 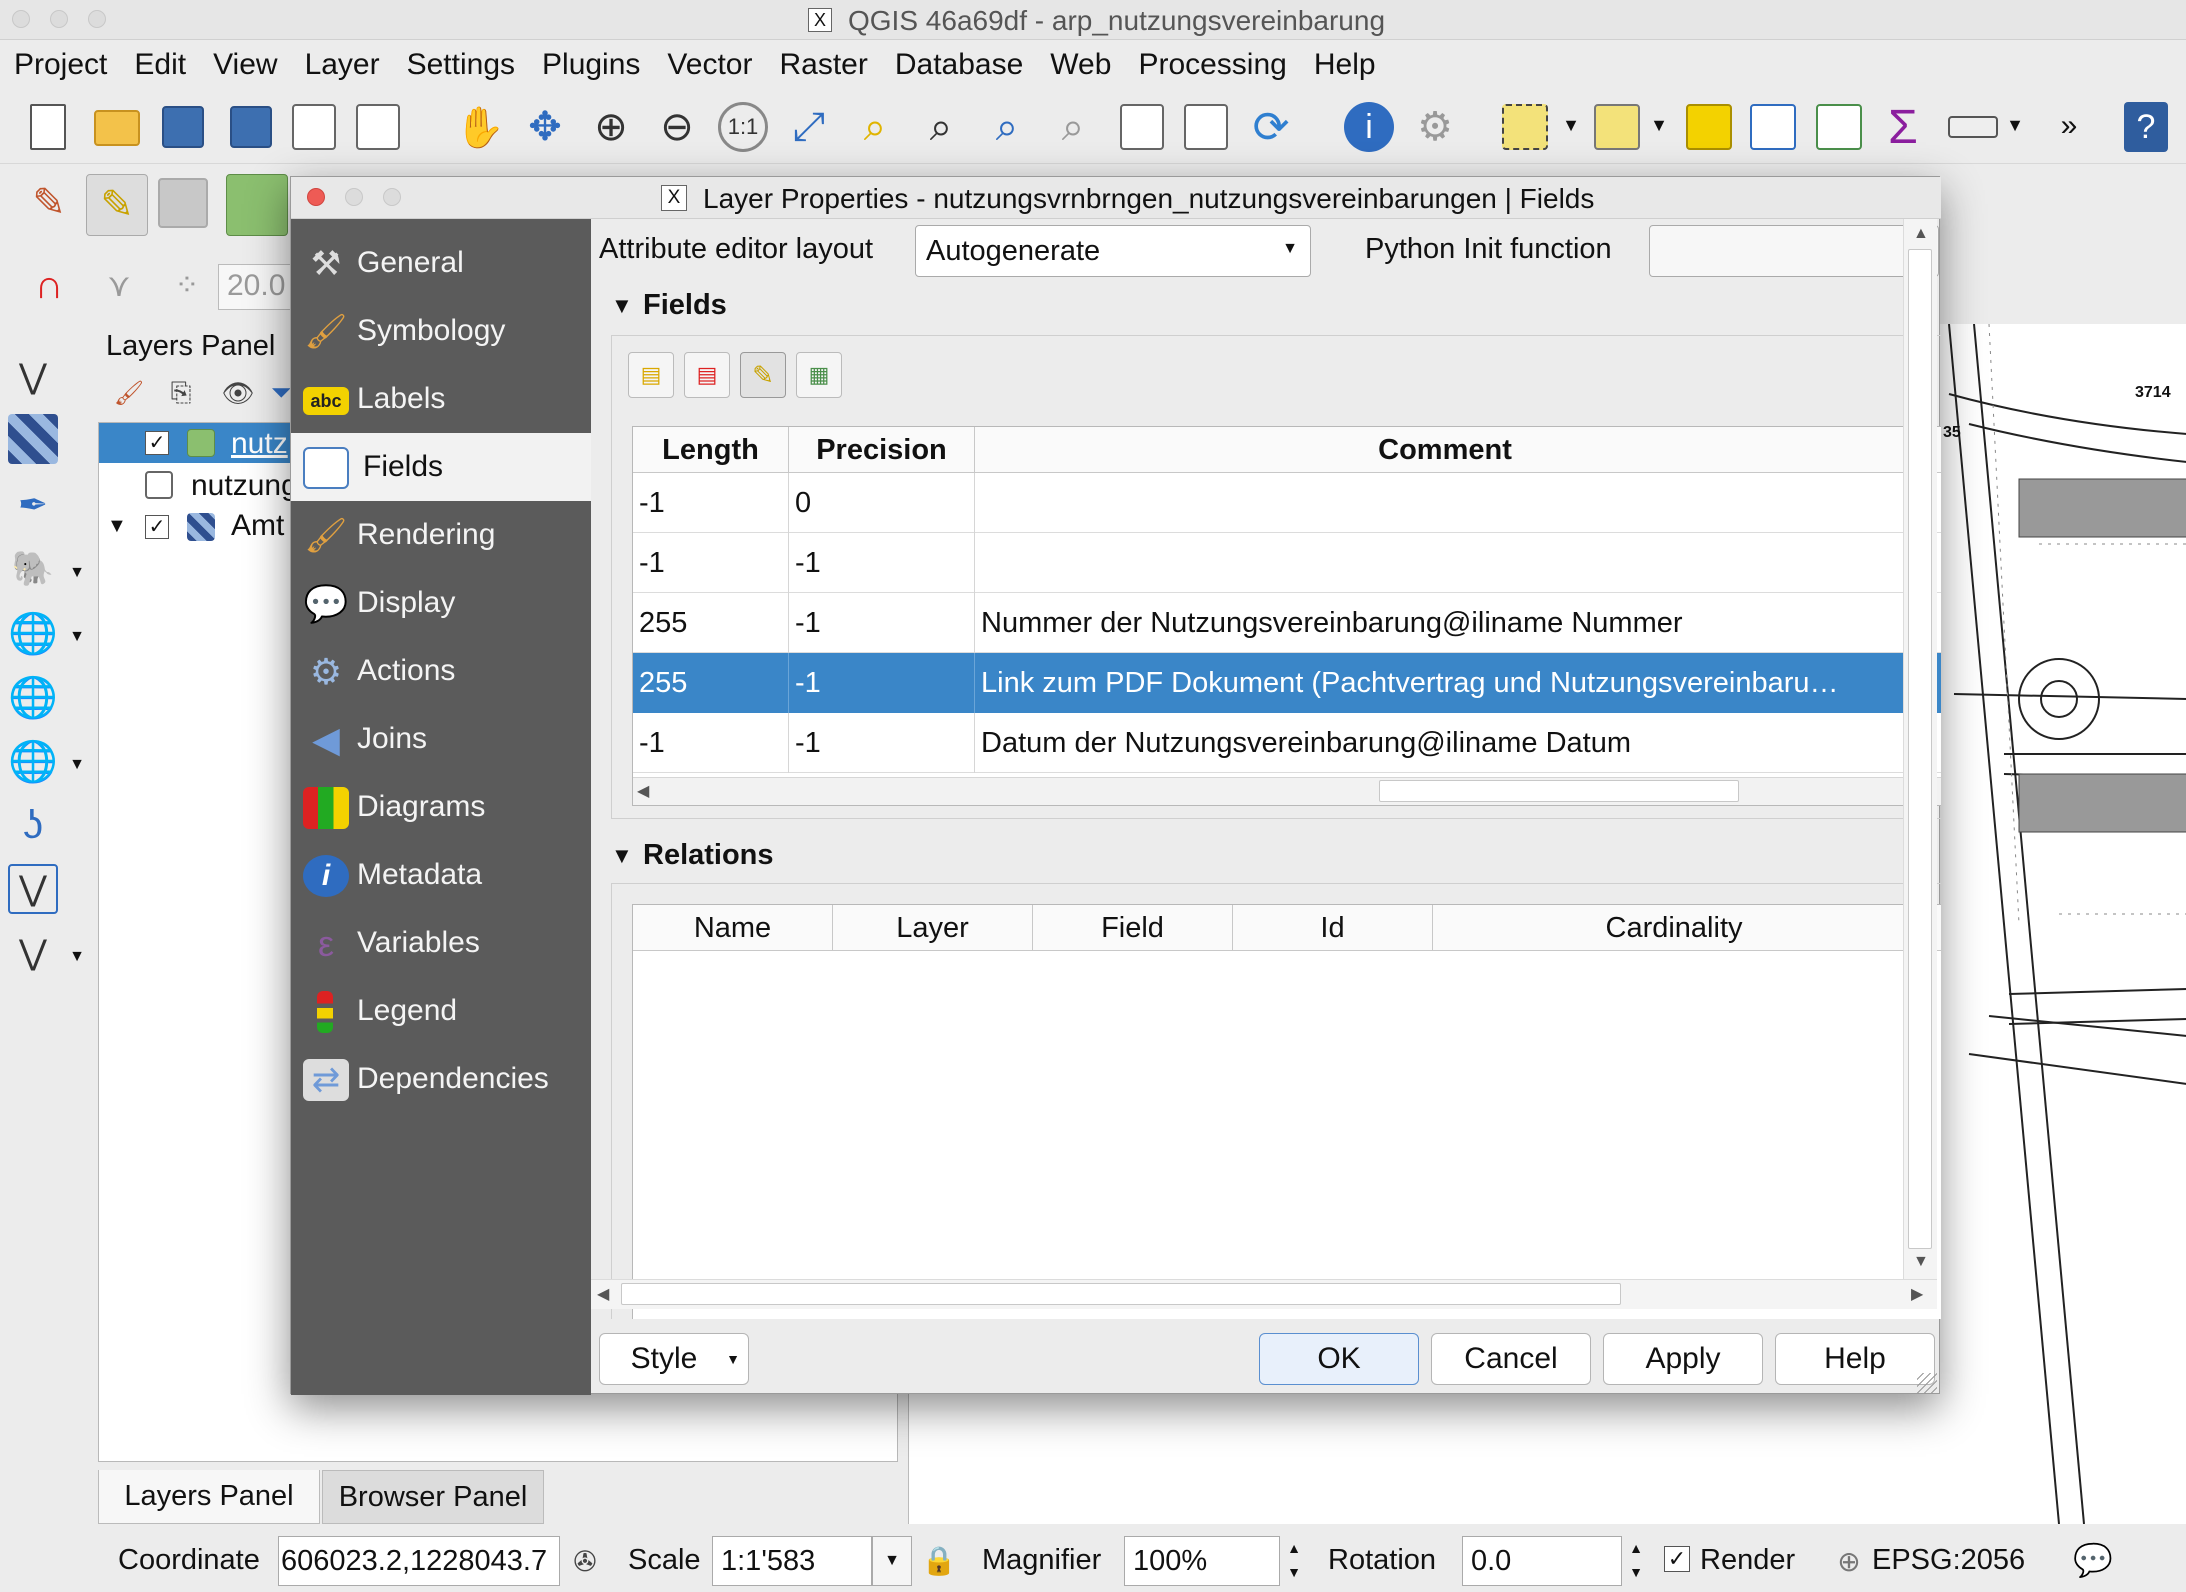 I want to click on dialog-close-button, so click(x=316, y=197).